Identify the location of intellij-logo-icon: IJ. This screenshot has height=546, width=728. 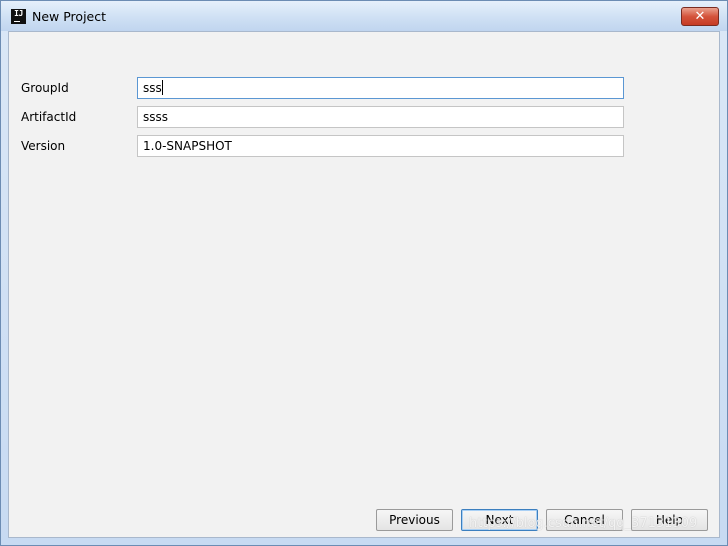
(18, 16).